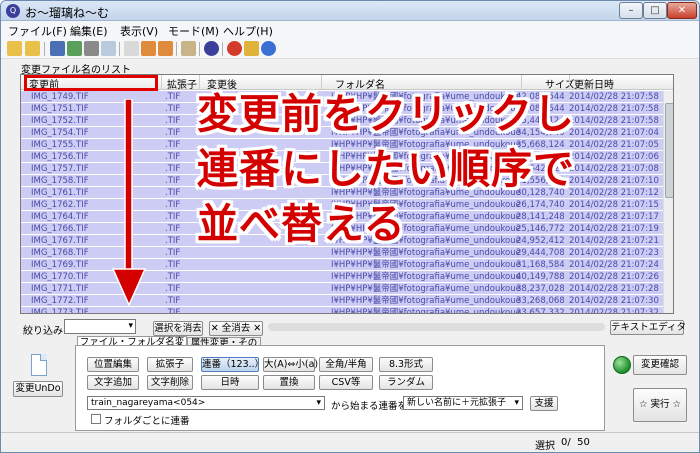 The image size is (700, 453). I want to click on list-icon, so click(188, 48).